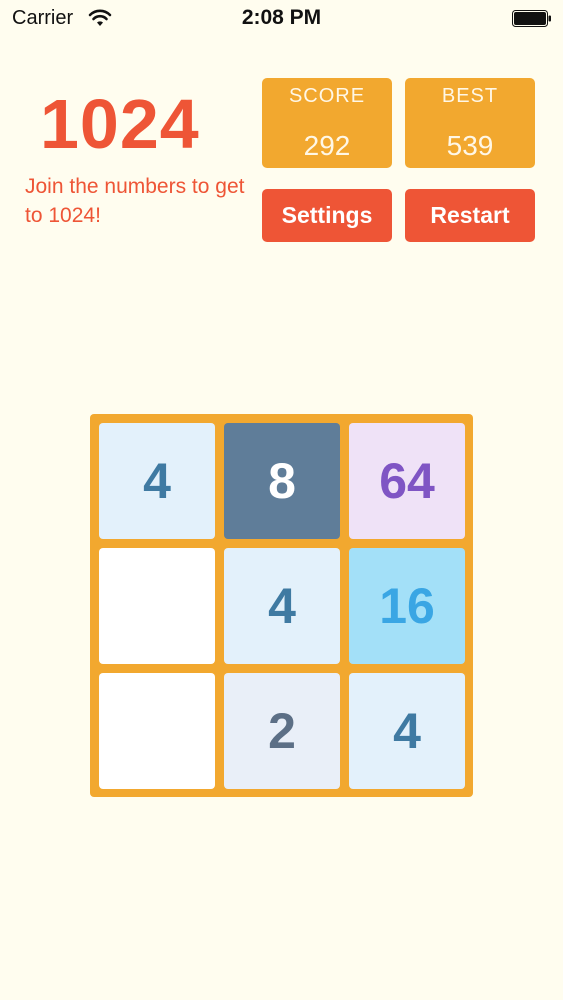 Image resolution: width=563 pixels, height=1000 pixels. I want to click on battery-icon, so click(531, 18).